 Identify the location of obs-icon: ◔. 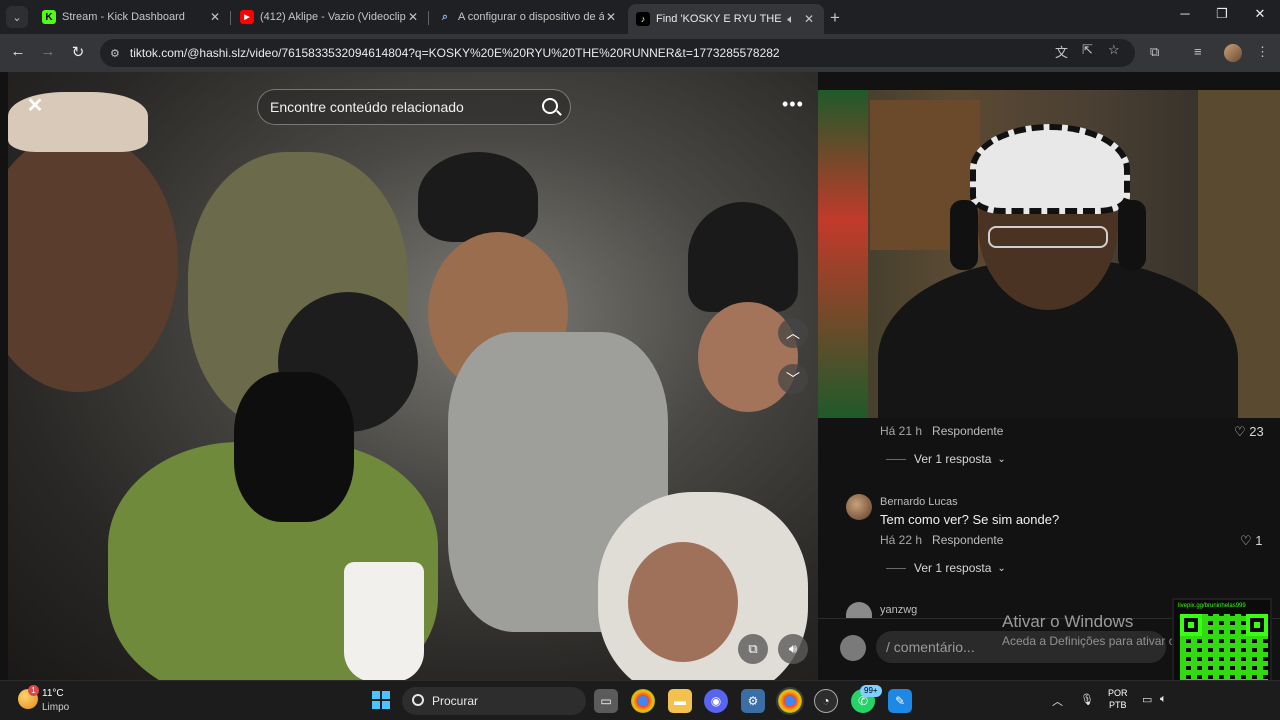
(826, 701).